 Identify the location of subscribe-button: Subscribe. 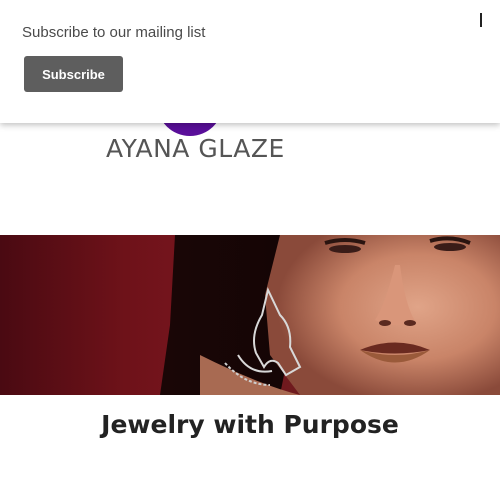
(73, 74).